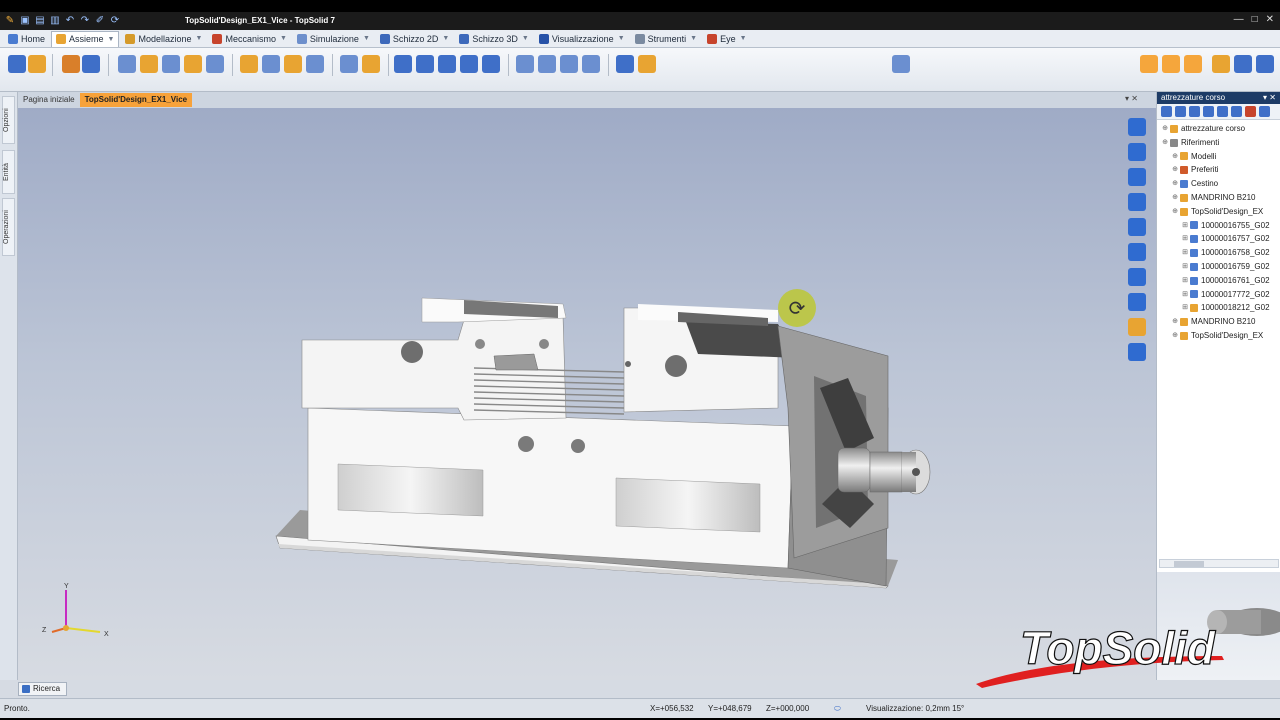 The height and width of the screenshot is (720, 1280). What do you see at coordinates (136, 100) in the screenshot?
I see `doc-tab-active: TopSolid'Design_EX1_Vice` at bounding box center [136, 100].